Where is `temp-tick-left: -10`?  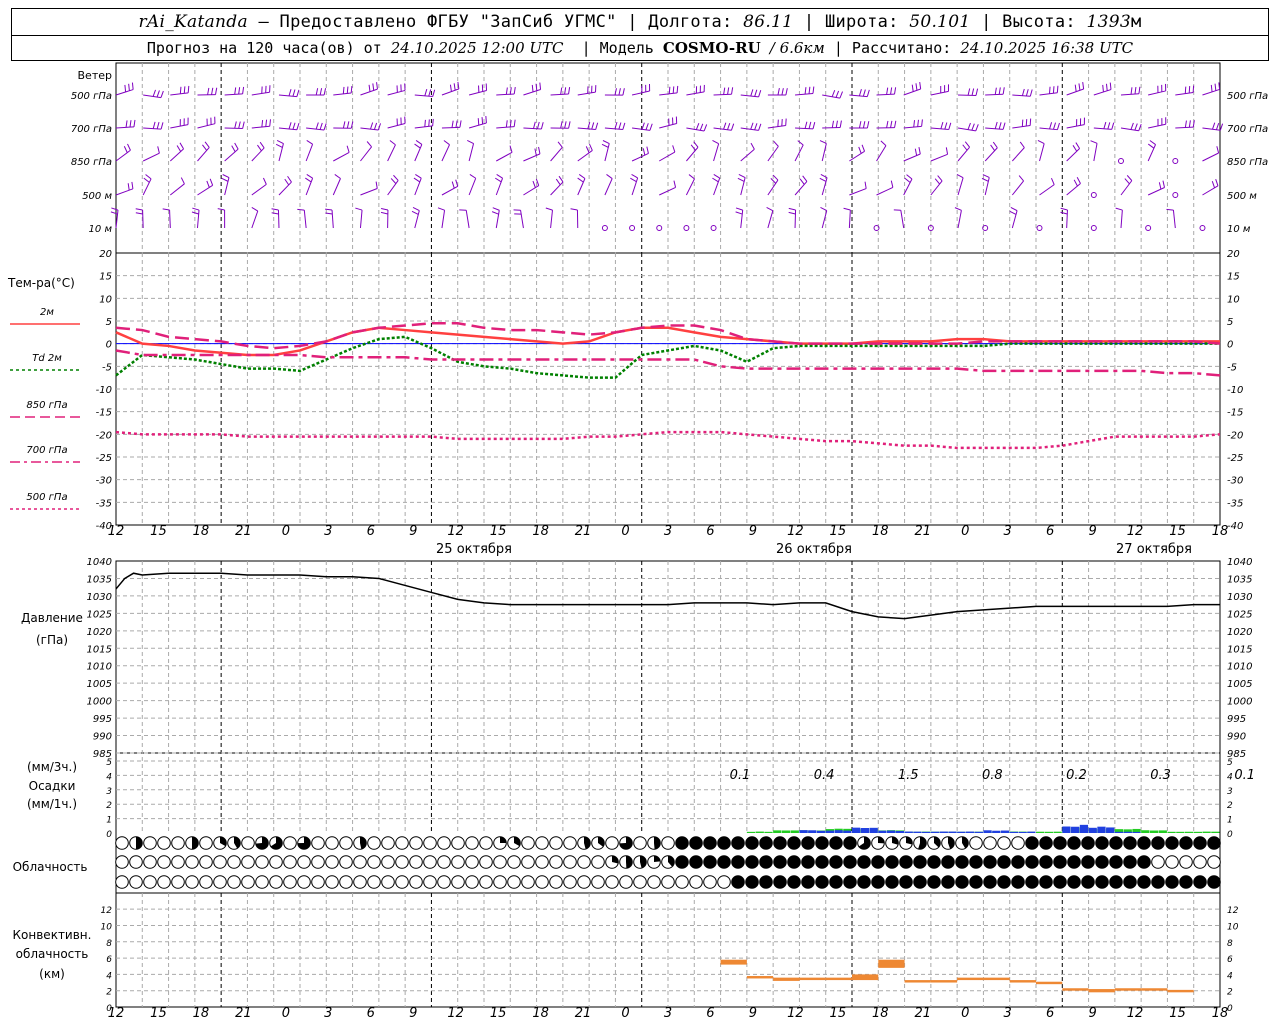
temp-tick-left: -10 is located at coordinates (104, 390).